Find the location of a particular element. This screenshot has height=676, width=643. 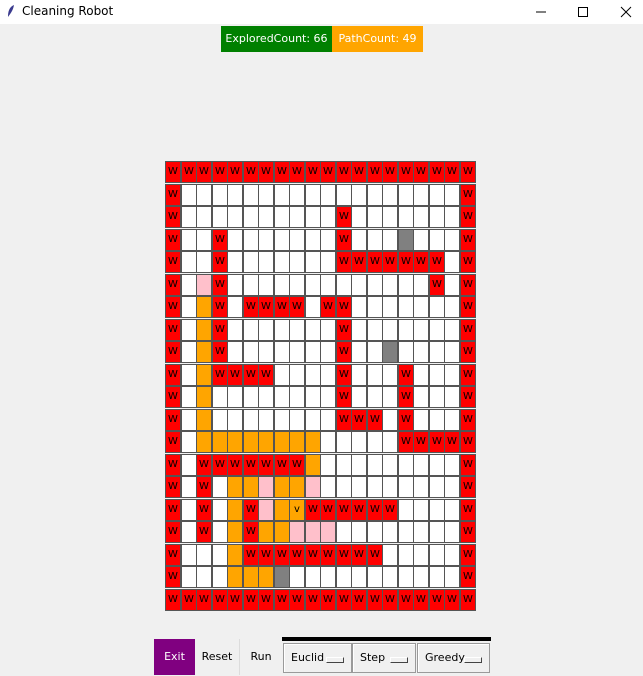

maximize-button is located at coordinates (583, 12).